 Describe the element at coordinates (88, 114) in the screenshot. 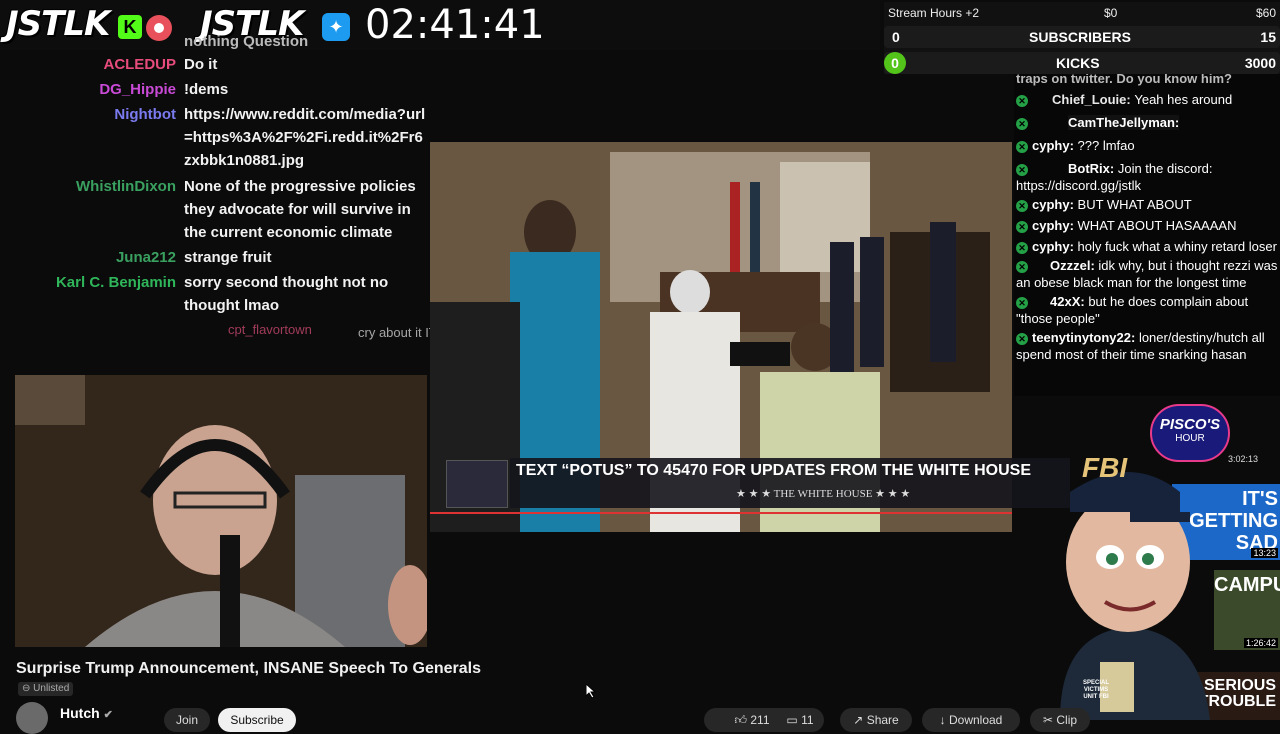

I see `chat-username: Nightbot` at that location.